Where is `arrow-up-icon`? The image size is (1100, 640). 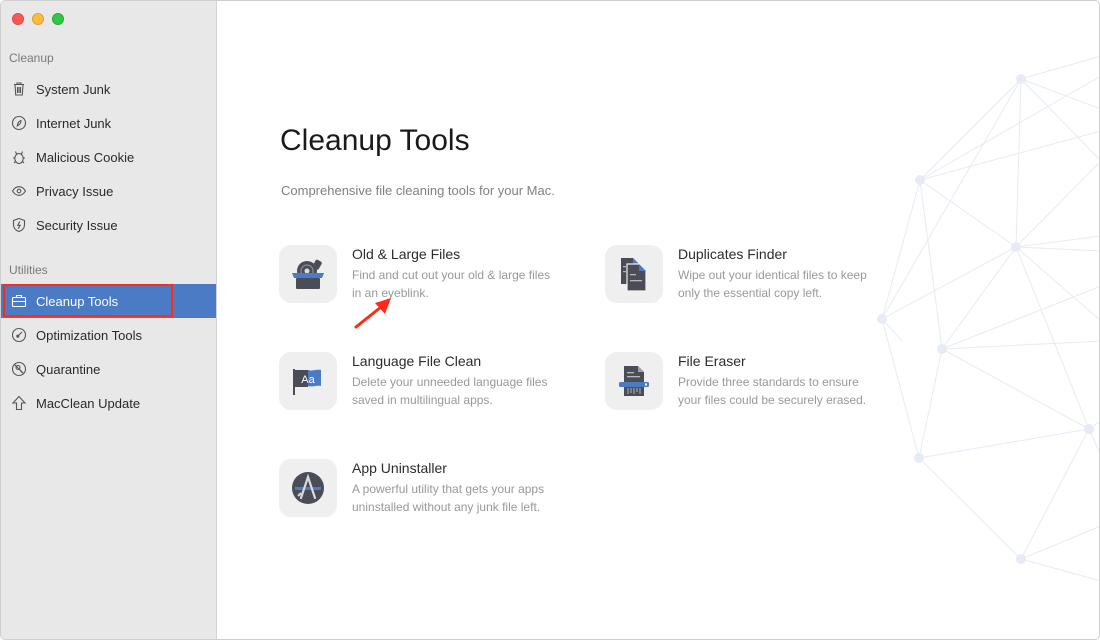
arrow-up-icon is located at coordinates (19, 403).